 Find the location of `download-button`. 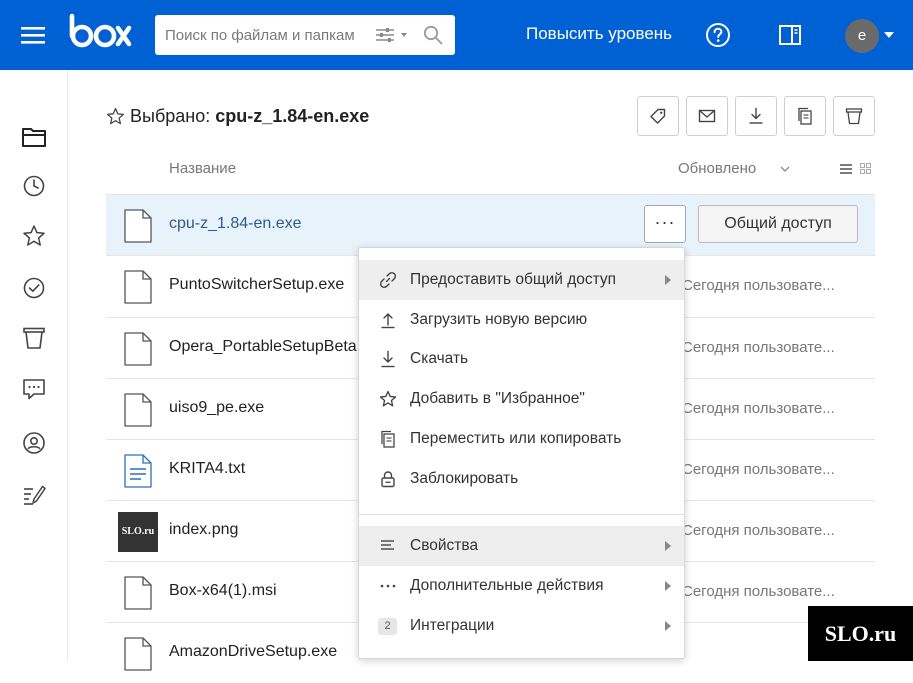

download-button is located at coordinates (756, 116).